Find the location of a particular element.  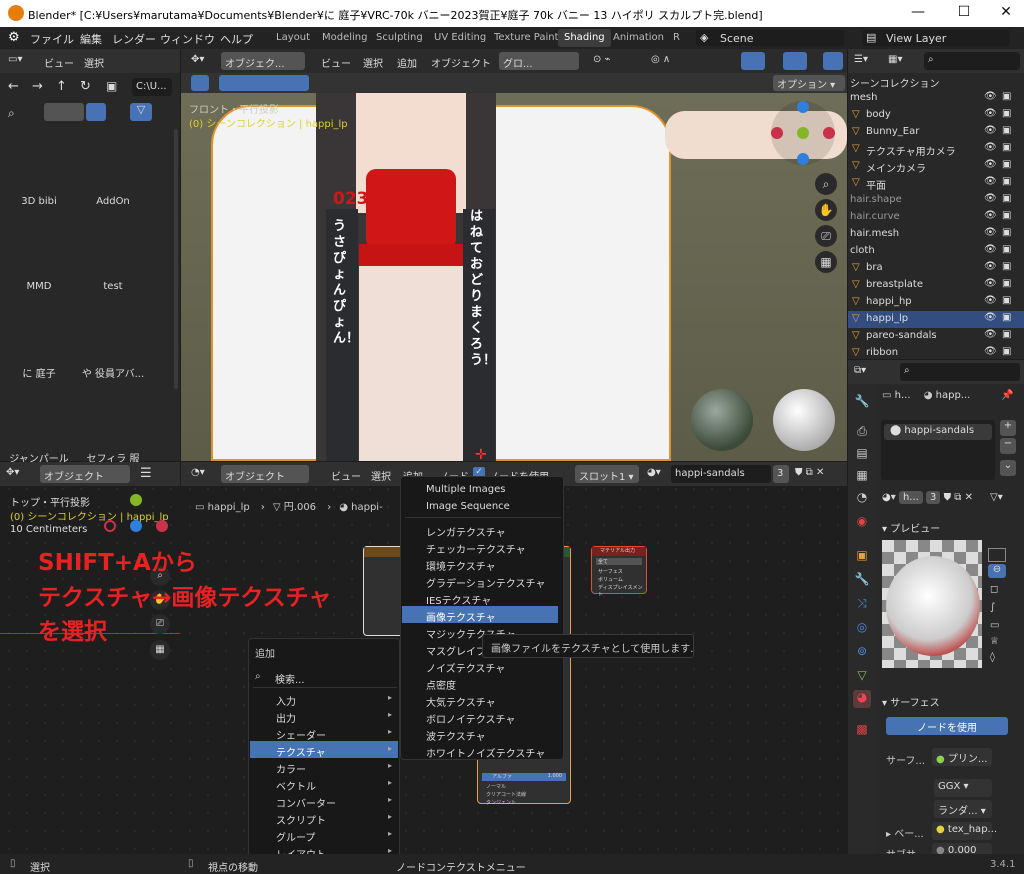

outliner-row: ▽ happi_hp 👁 ▣ is located at coordinates (936, 302).